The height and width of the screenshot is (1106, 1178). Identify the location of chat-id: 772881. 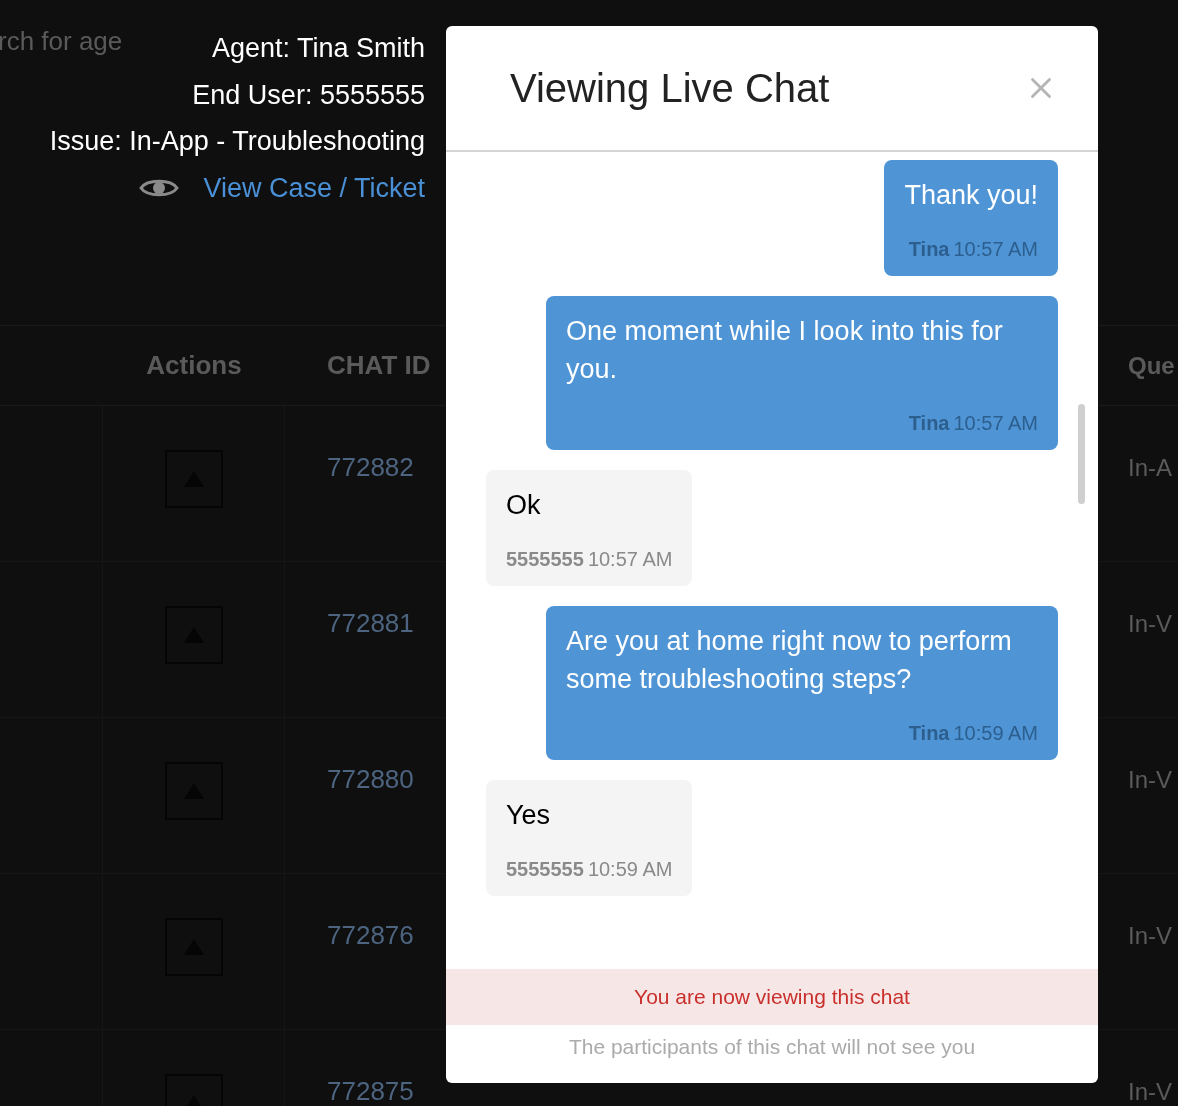
(370, 623).